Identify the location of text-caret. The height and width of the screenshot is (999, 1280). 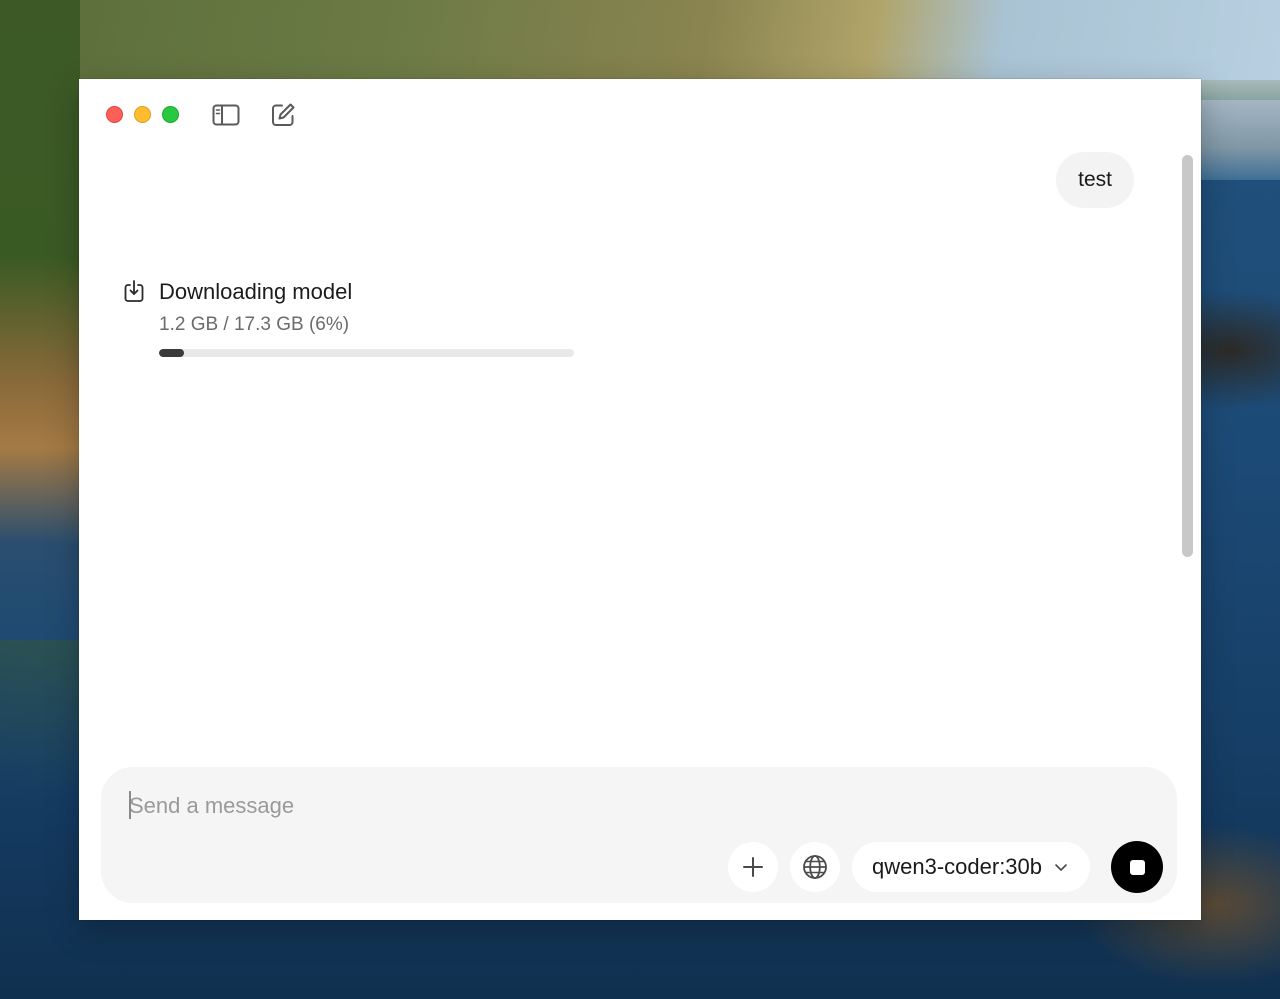
(130, 805).